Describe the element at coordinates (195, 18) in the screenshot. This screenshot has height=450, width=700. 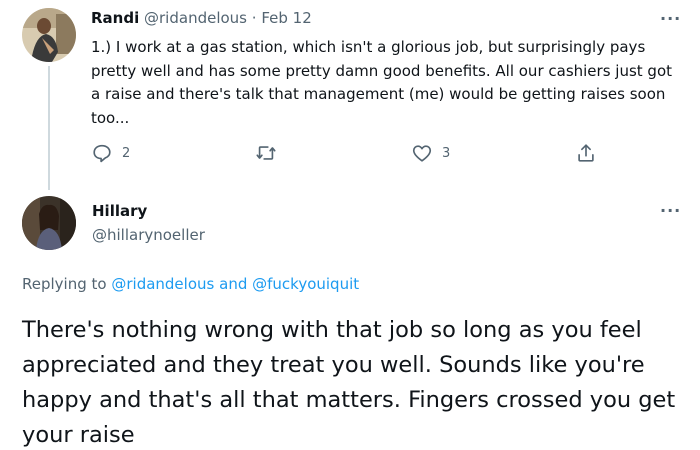
I see `author-handle: @ridandelous` at that location.